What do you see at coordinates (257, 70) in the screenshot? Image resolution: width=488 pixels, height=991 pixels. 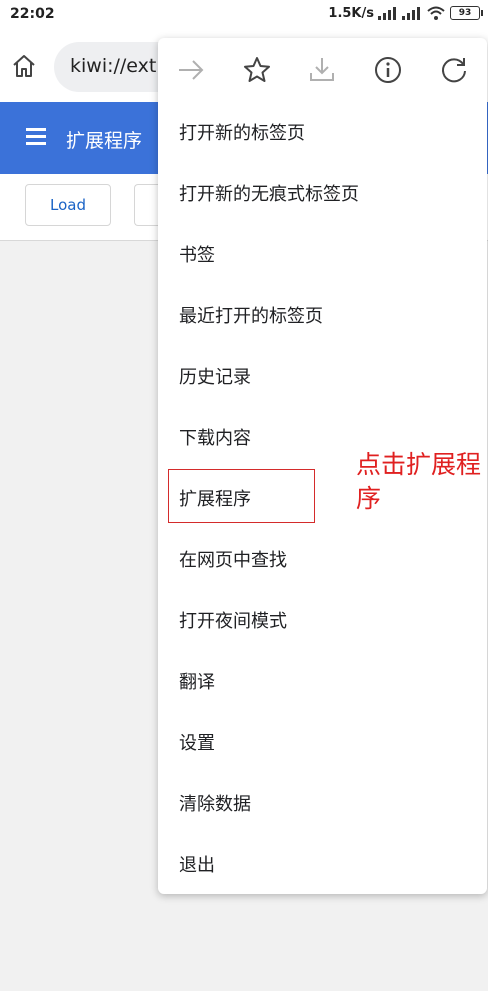 I see `star-icon` at bounding box center [257, 70].